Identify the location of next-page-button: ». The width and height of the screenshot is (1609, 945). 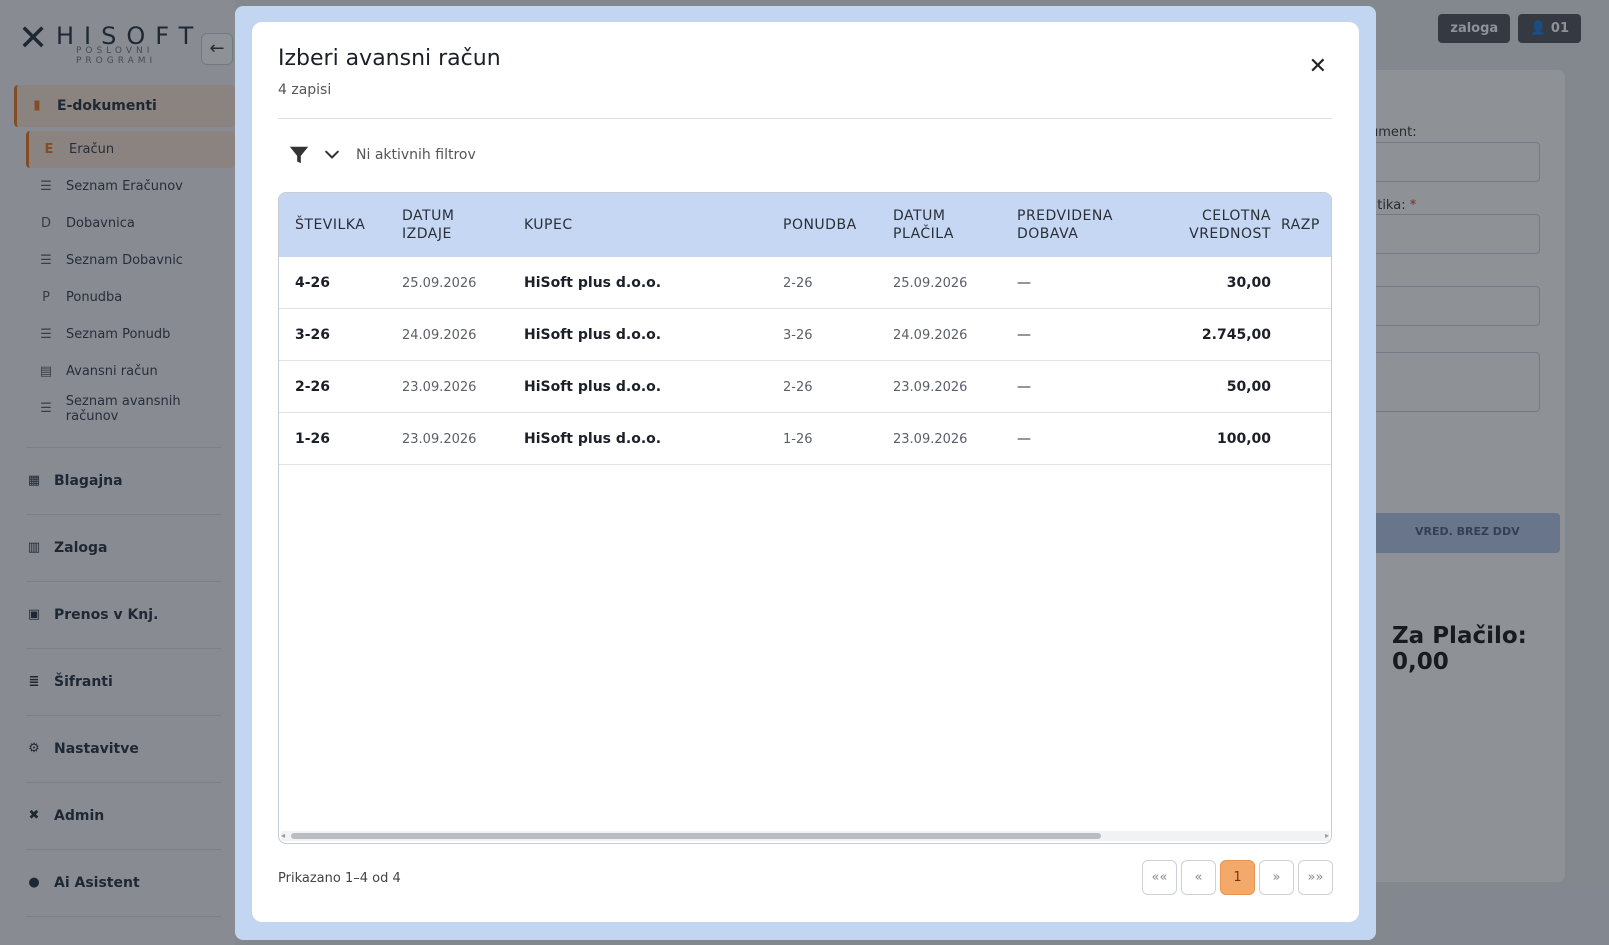
(1276, 877).